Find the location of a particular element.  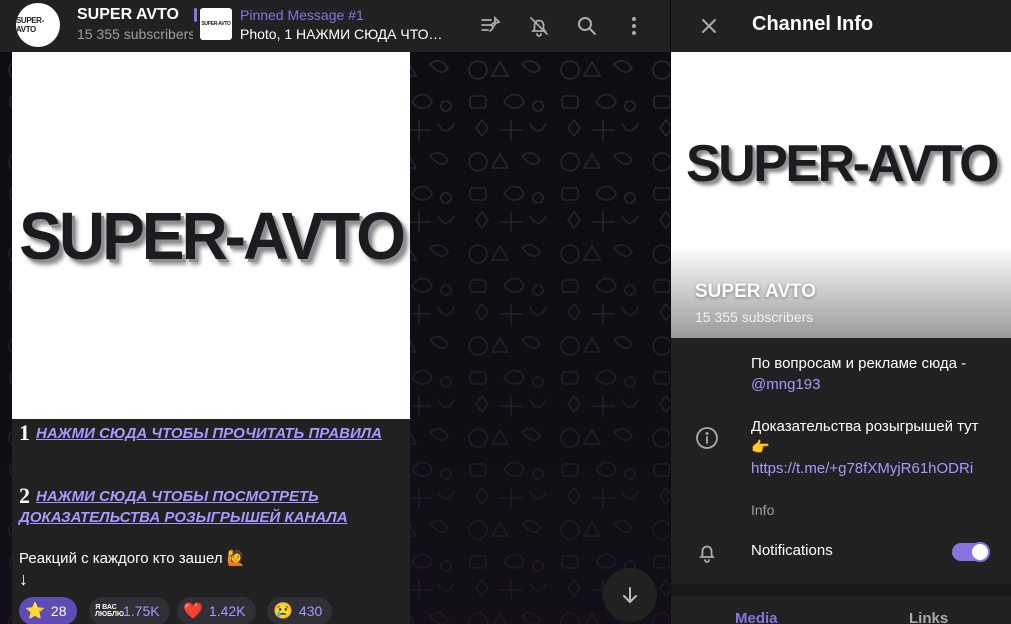

banner-subscribers: 15 355 subscribers is located at coordinates (754, 317).